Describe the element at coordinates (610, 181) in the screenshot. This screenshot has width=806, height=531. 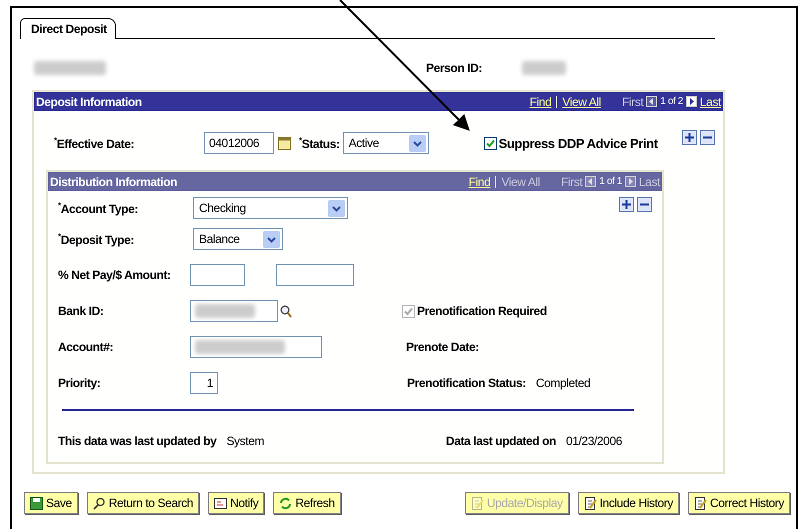
I see `page-position: 1 of 1` at that location.